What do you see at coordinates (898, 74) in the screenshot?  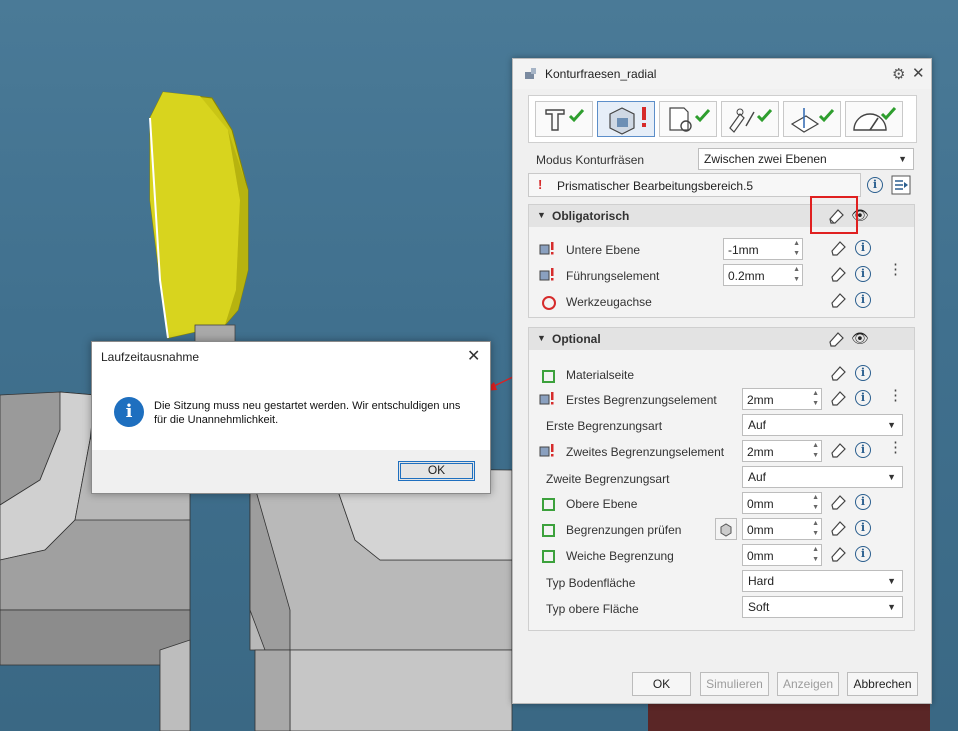 I see `gear-icon: ⚙` at bounding box center [898, 74].